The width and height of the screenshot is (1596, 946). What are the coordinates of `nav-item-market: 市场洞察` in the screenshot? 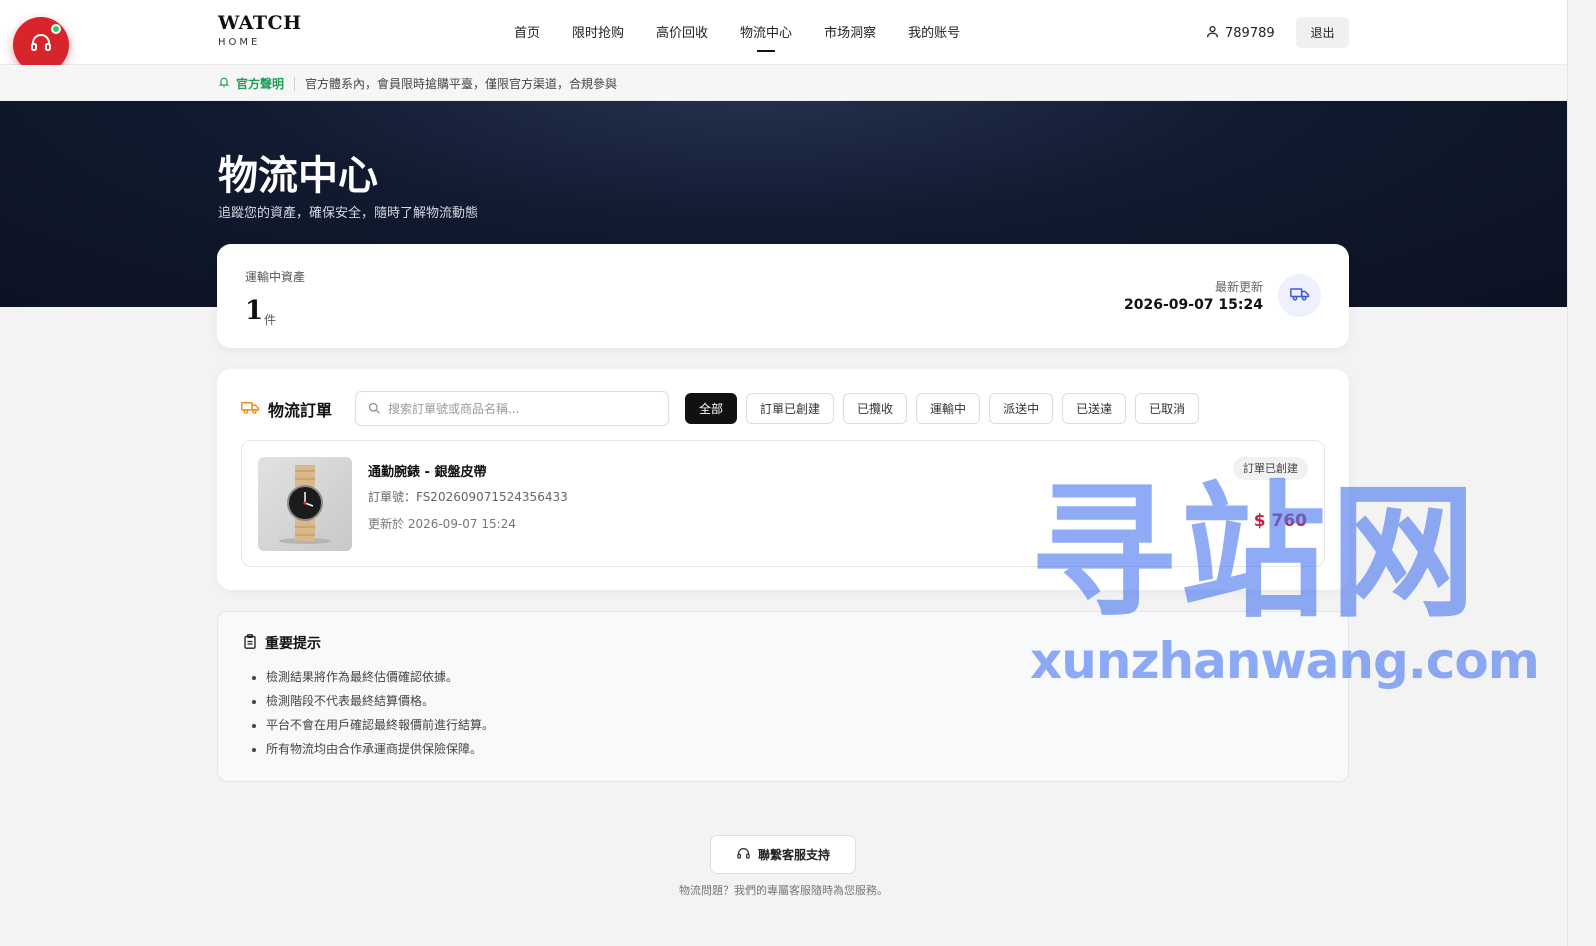 It's located at (850, 37).